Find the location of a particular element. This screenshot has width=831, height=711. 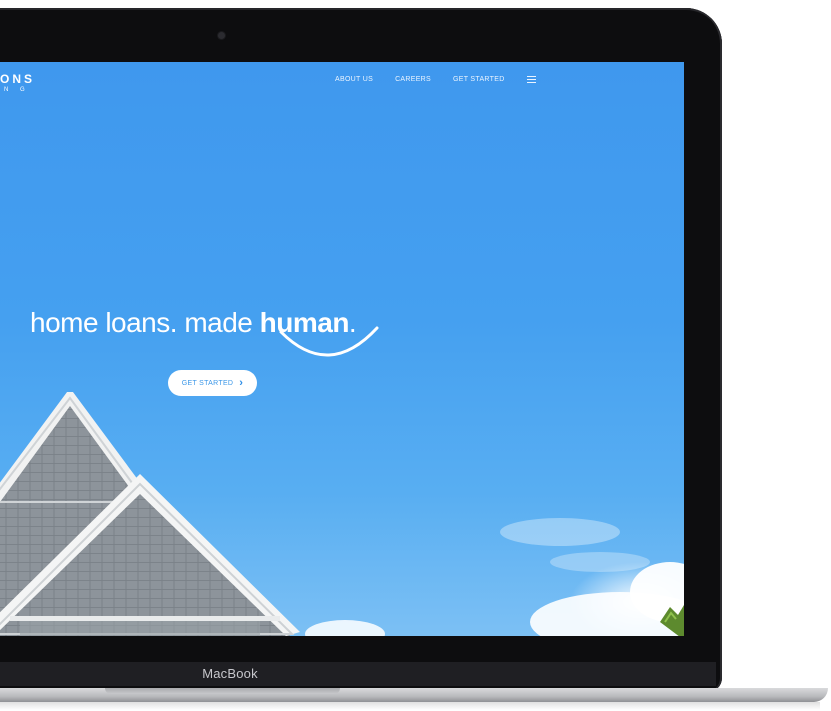

laptop-hinge-notch is located at coordinates (222, 691).